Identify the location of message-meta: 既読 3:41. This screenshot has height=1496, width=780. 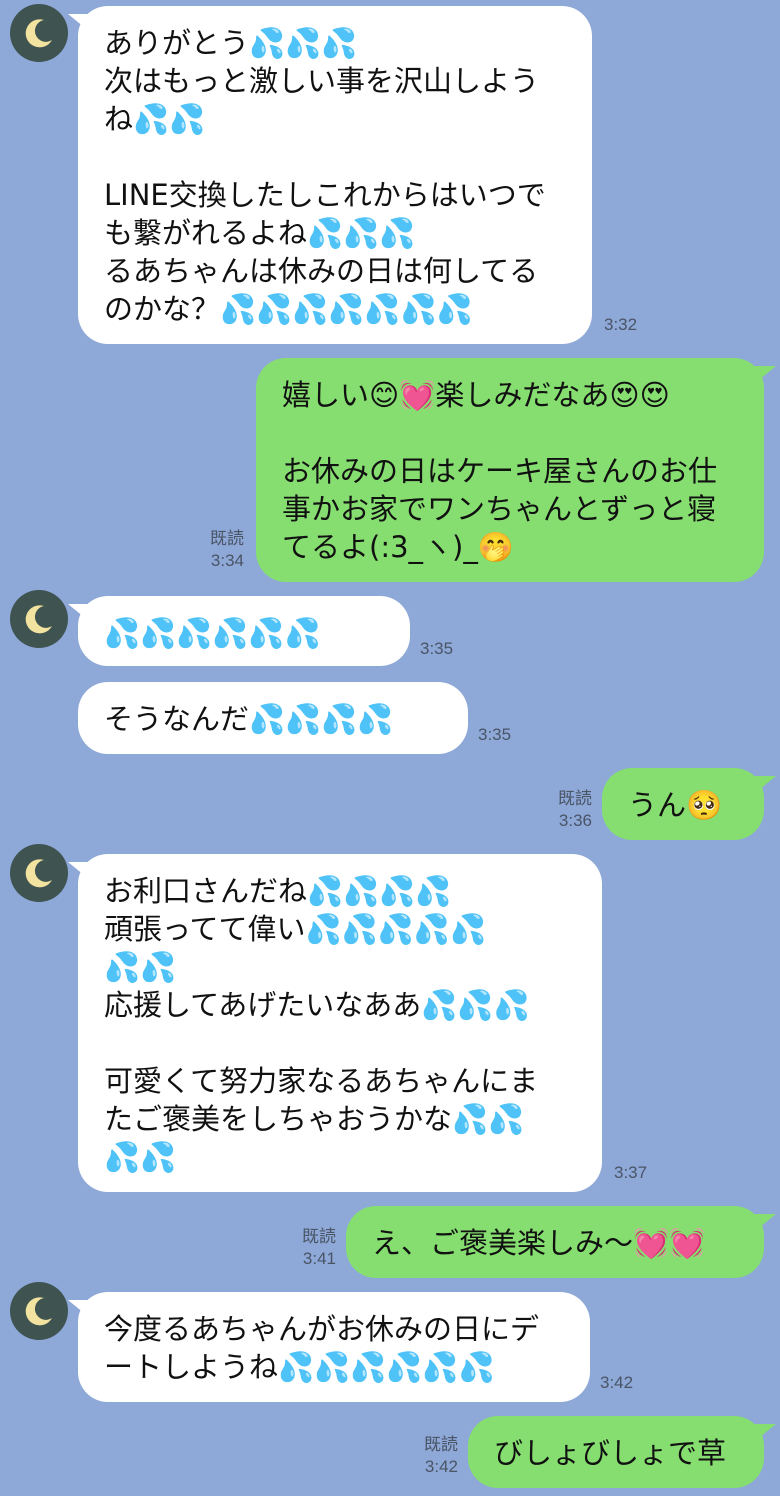
(304, 1248).